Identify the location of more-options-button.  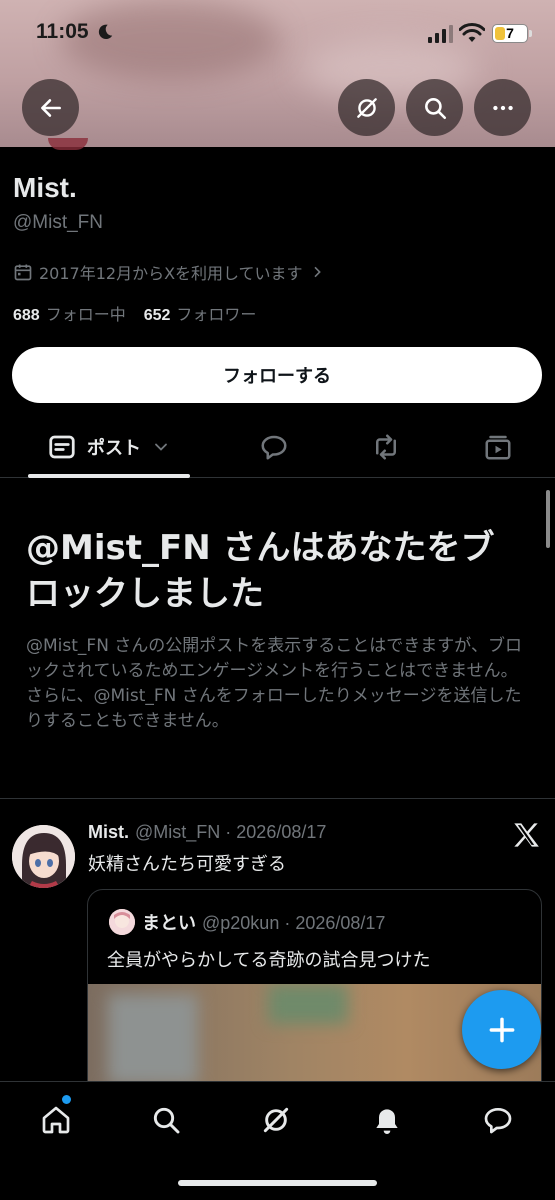
(502, 107).